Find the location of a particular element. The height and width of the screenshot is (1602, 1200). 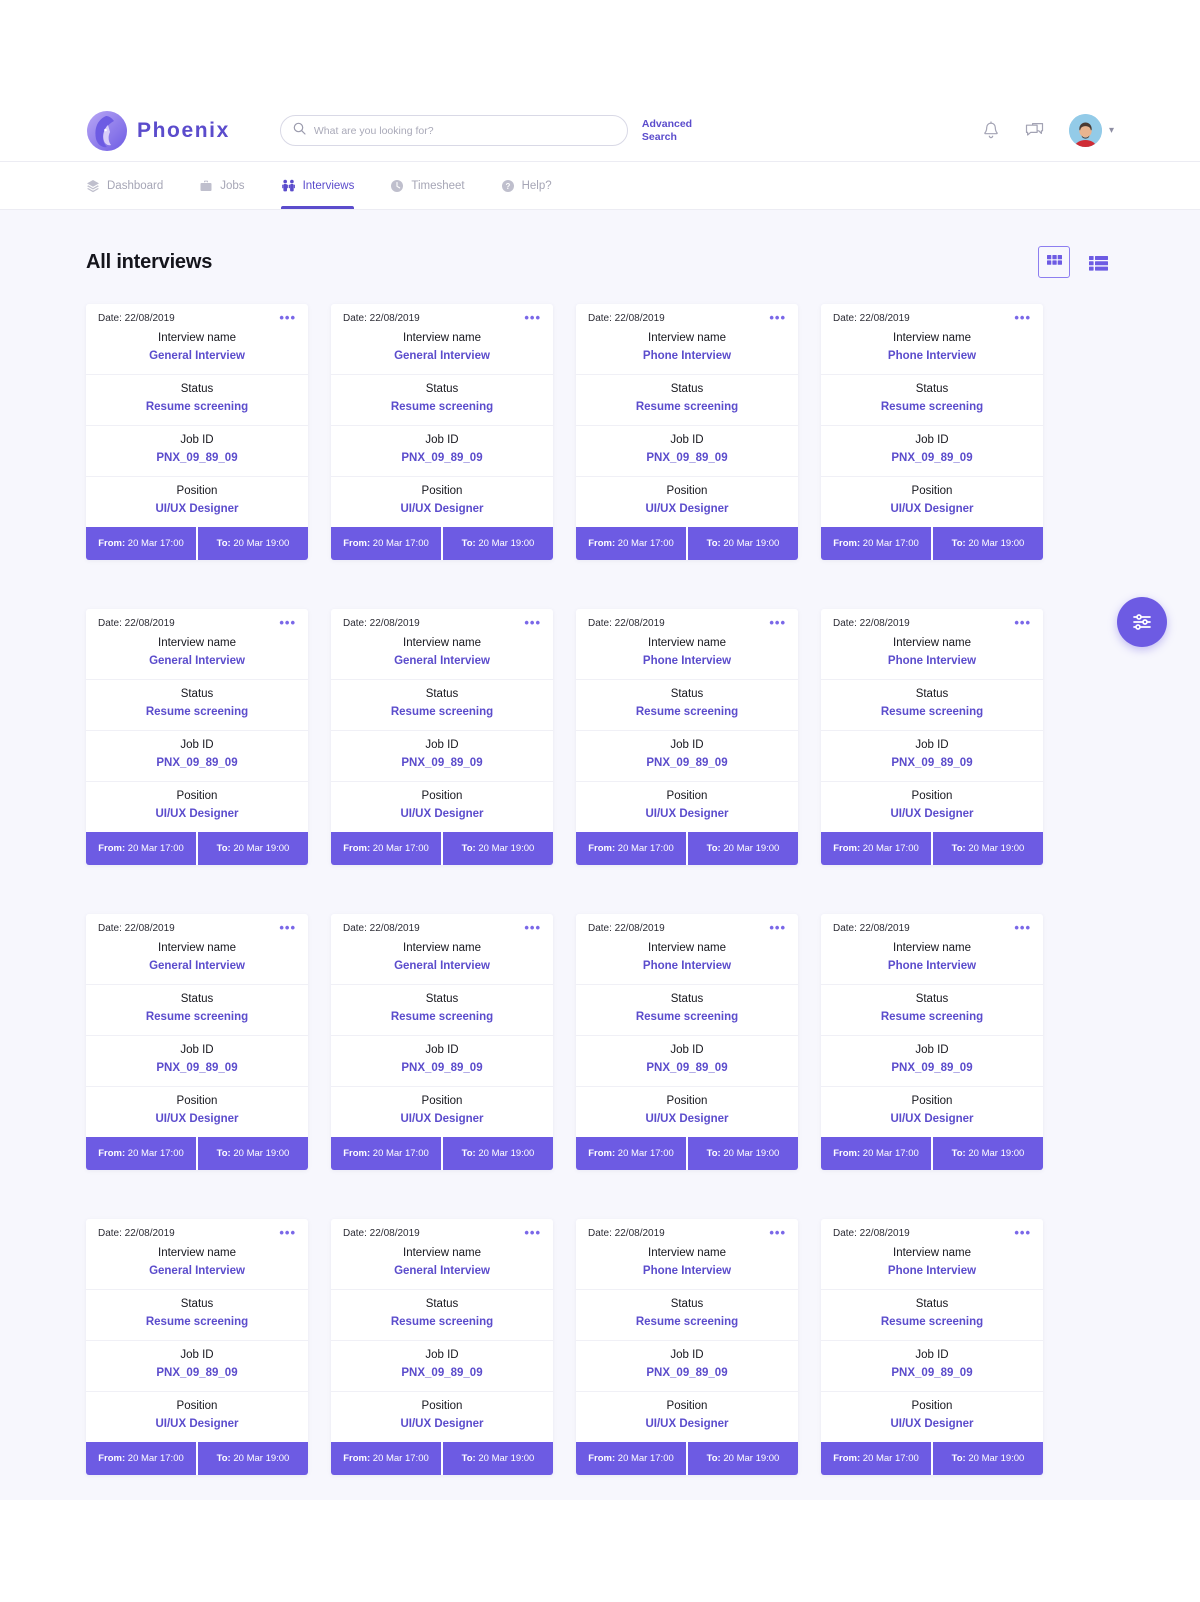

page-header-row: All interviews is located at coordinates (600, 257).